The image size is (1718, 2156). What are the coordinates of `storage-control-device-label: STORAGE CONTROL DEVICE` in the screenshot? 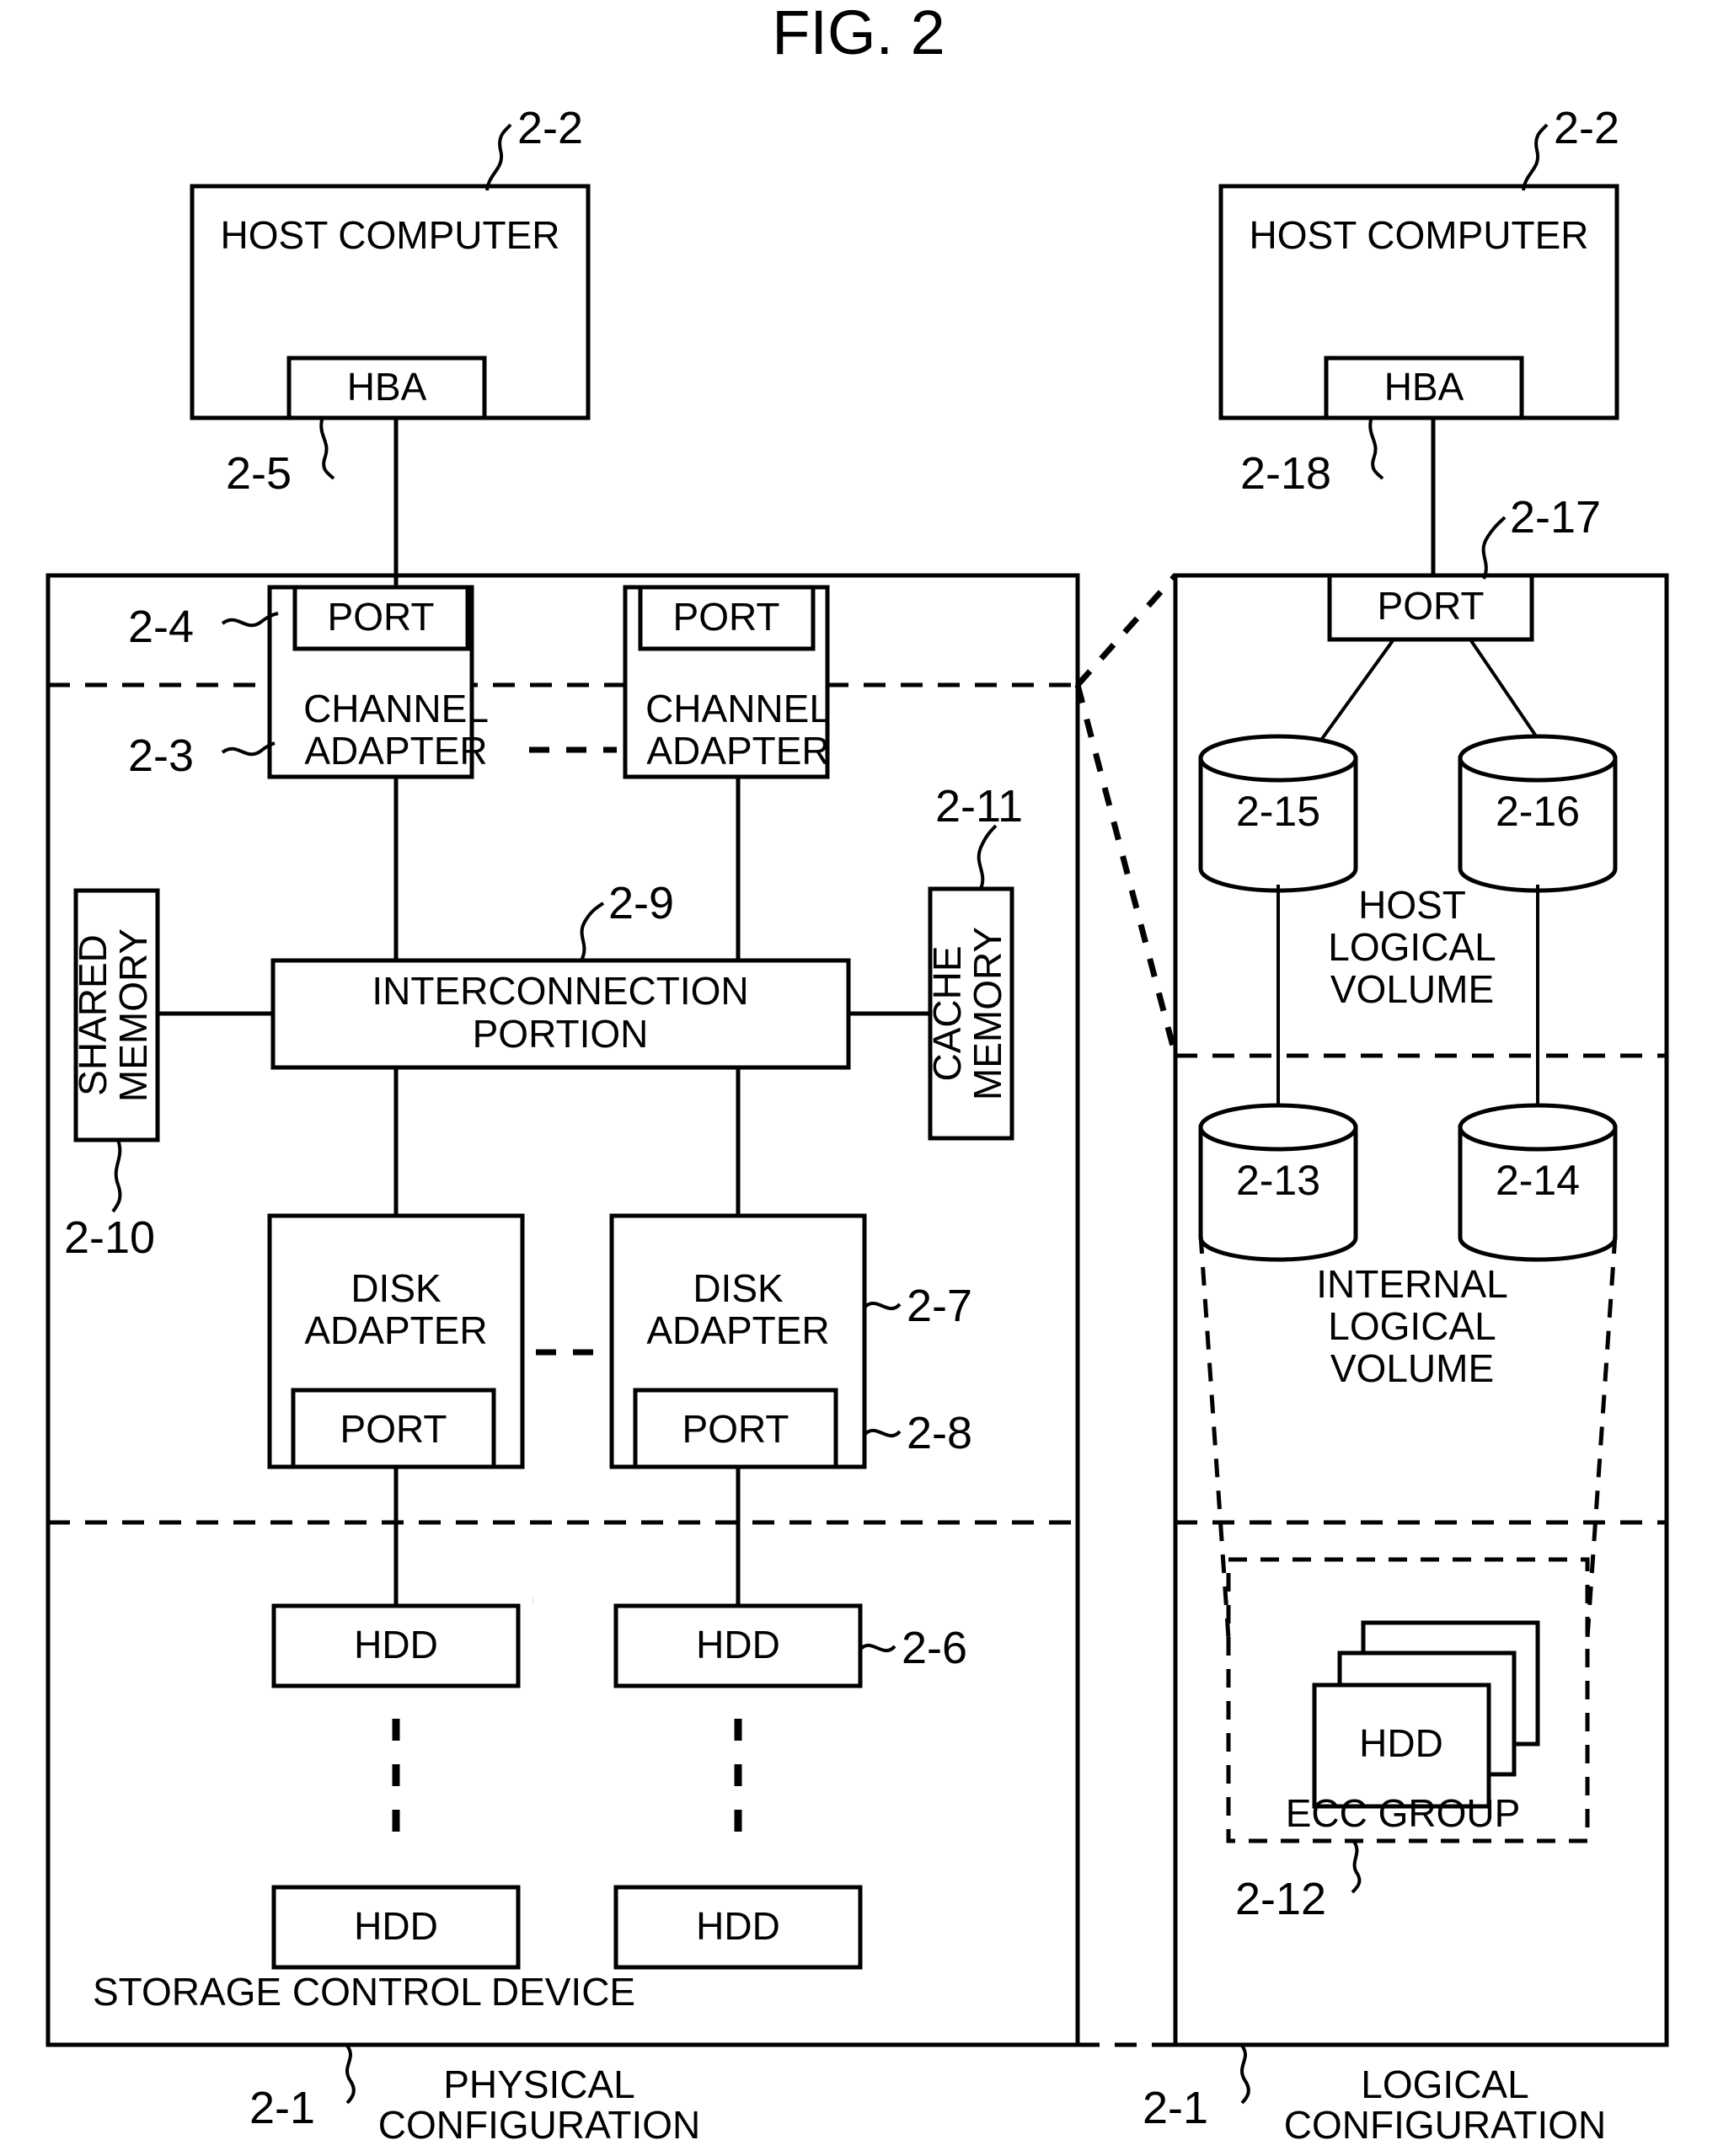 It's located at (364, 1992).